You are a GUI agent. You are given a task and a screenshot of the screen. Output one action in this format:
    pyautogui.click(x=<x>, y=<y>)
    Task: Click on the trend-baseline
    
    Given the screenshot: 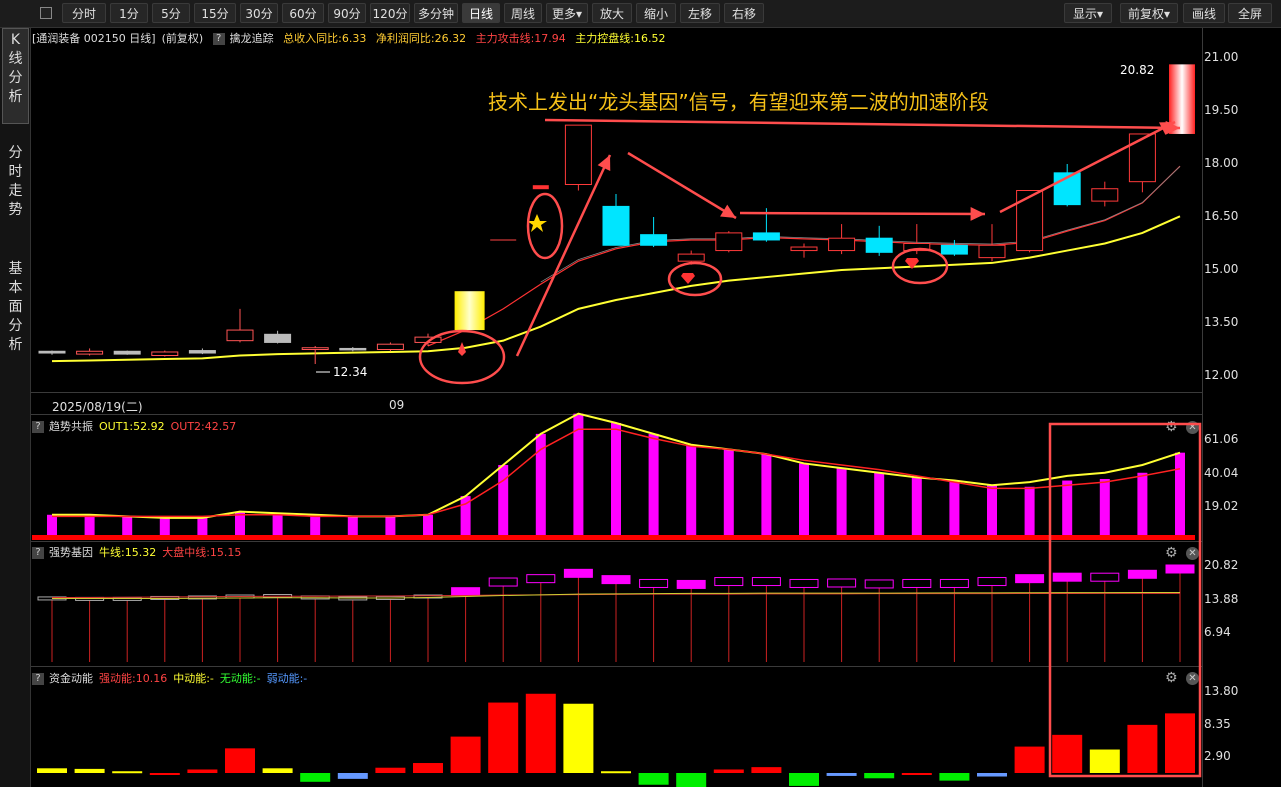 What is the action you would take?
    pyautogui.click(x=613, y=537)
    